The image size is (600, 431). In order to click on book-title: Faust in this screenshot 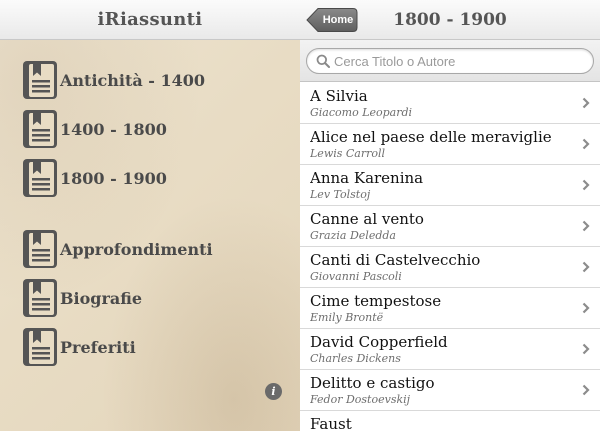, I will do `click(331, 423)`.